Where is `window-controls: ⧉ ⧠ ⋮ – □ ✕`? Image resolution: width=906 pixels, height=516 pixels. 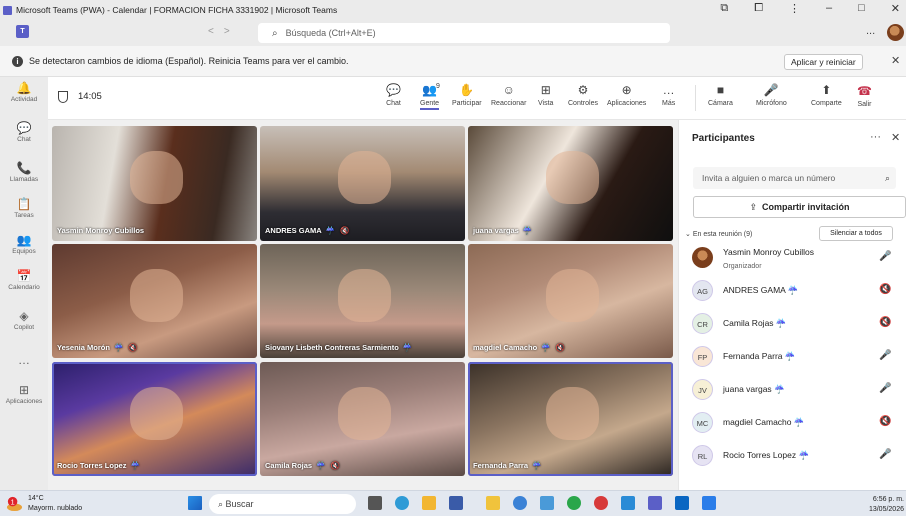 window-controls: ⧉ ⧠ ⋮ – □ ✕ is located at coordinates (810, 8).